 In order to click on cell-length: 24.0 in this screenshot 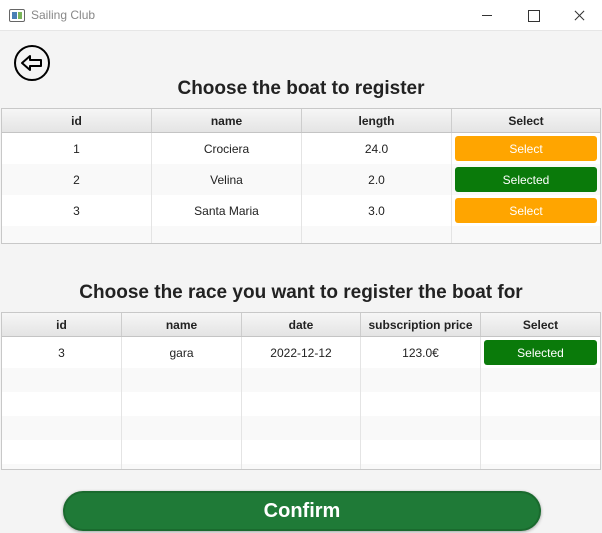, I will do `click(377, 148)`.